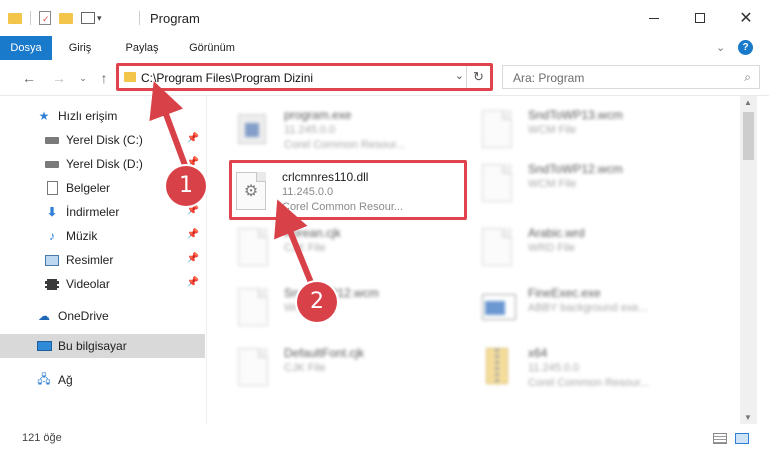 The image size is (769, 466). I want to click on file-item: SndToWP13.wcm WCM File, so click(593, 130).